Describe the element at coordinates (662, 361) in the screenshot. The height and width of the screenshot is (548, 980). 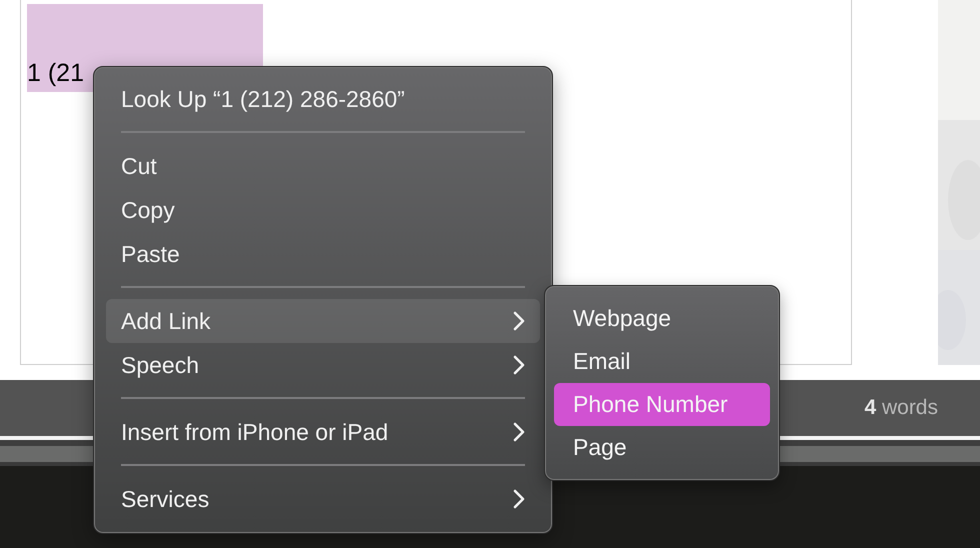
I see `menu-item: Email` at that location.